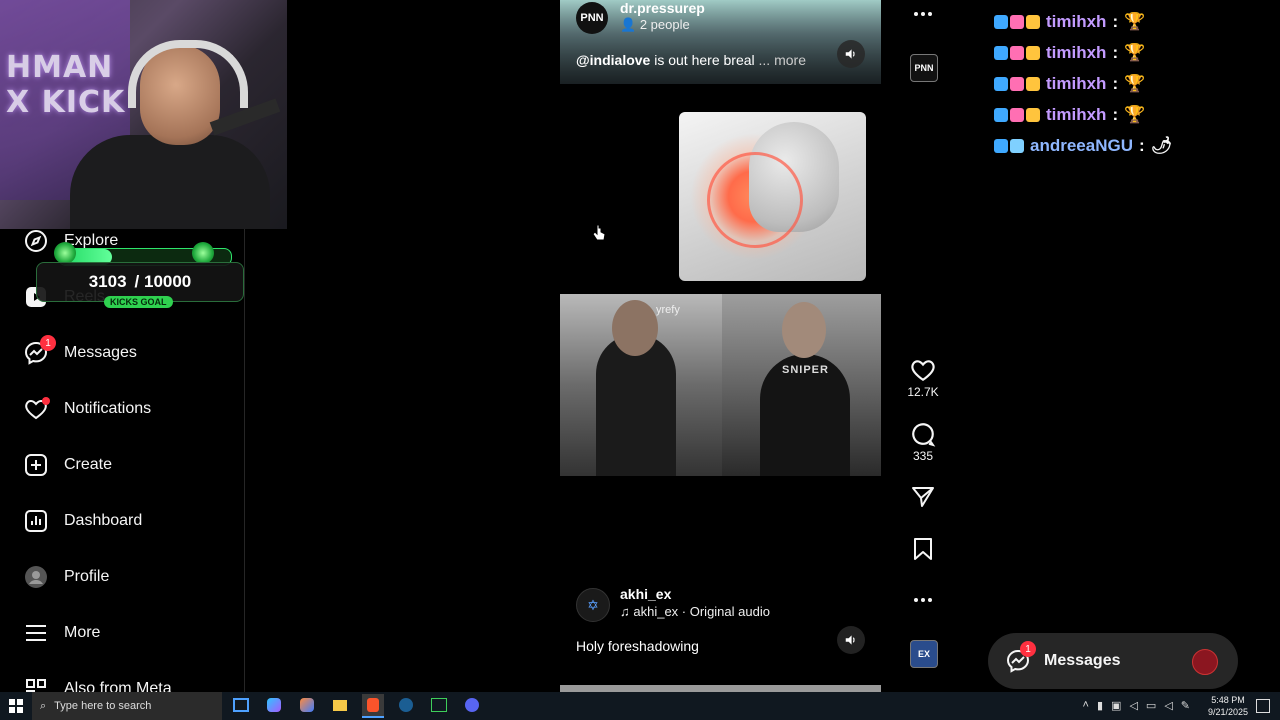 This screenshot has width=1280, height=720. I want to click on neck-pain-image, so click(772, 196).